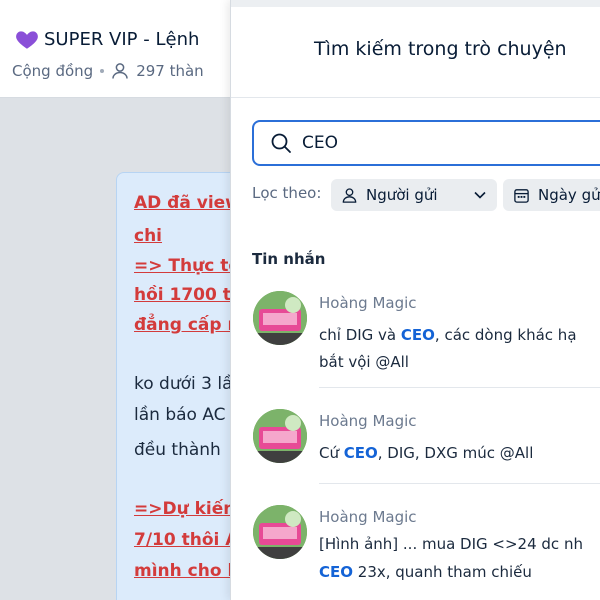  What do you see at coordinates (186, 540) in the screenshot?
I see `bubble-line: 7/10 thôi A` at bounding box center [186, 540].